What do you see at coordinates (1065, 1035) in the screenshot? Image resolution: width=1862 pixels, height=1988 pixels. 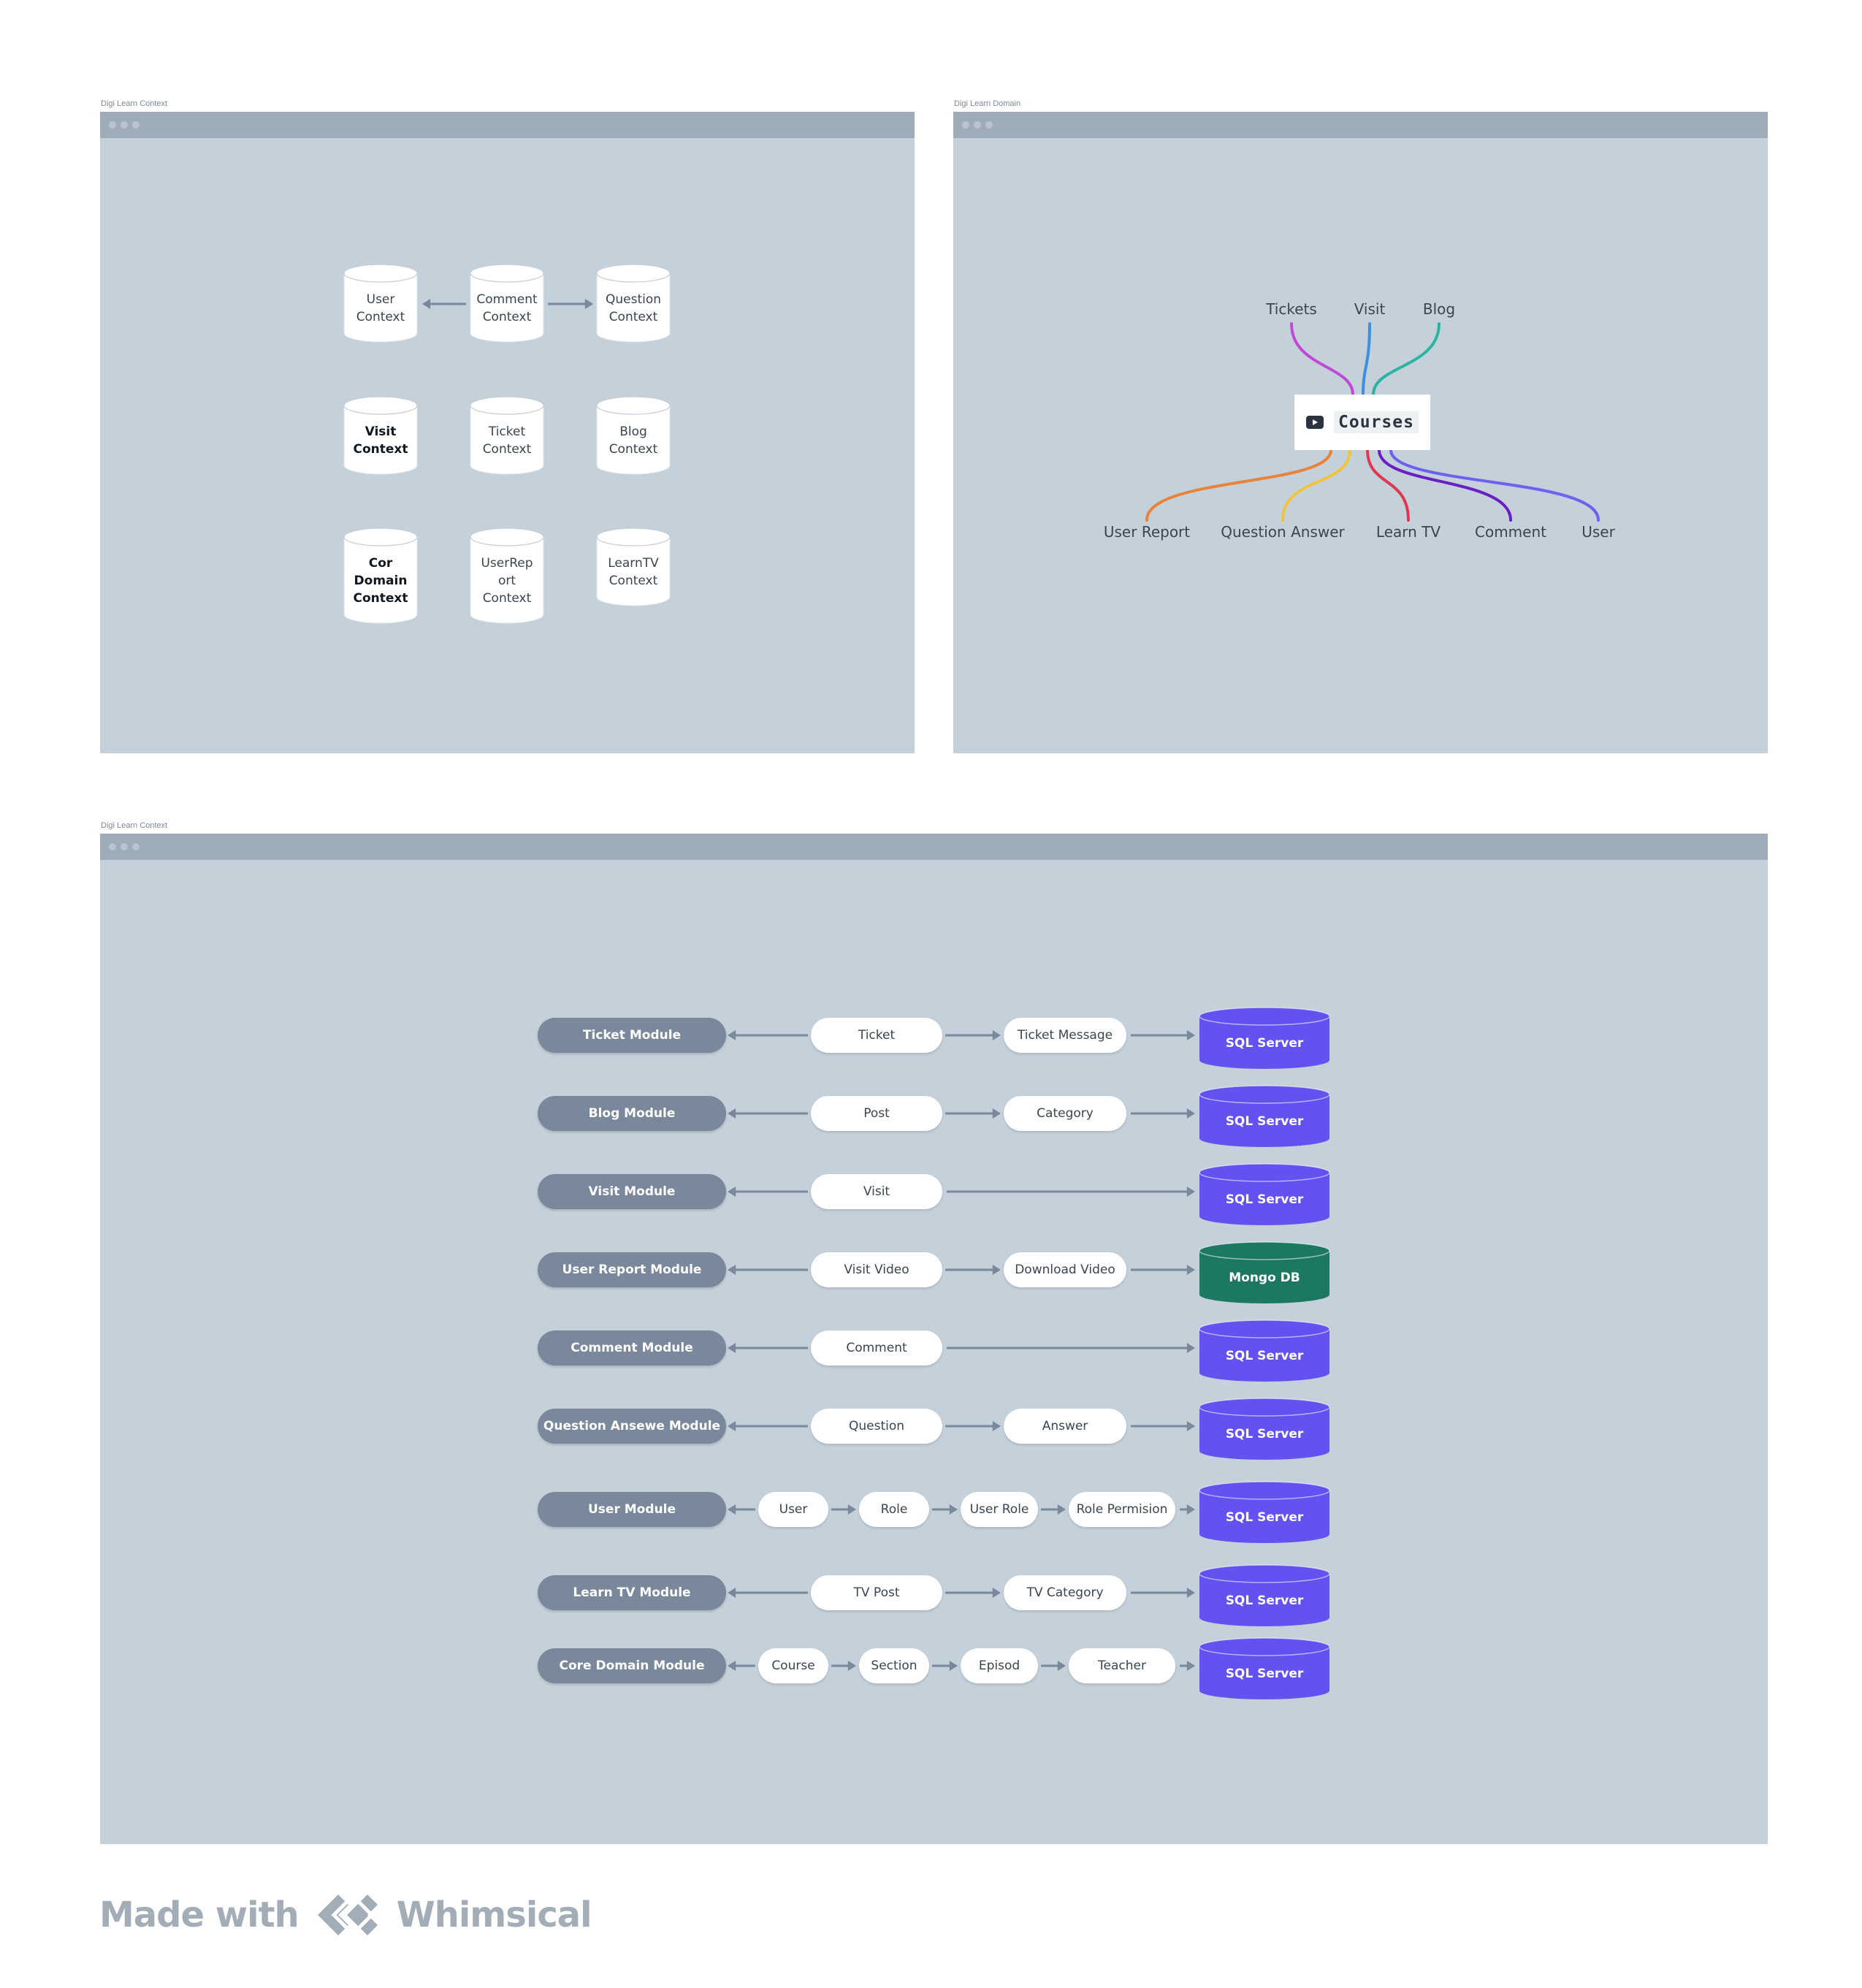 I see `entity-pill: Ticket Message` at bounding box center [1065, 1035].